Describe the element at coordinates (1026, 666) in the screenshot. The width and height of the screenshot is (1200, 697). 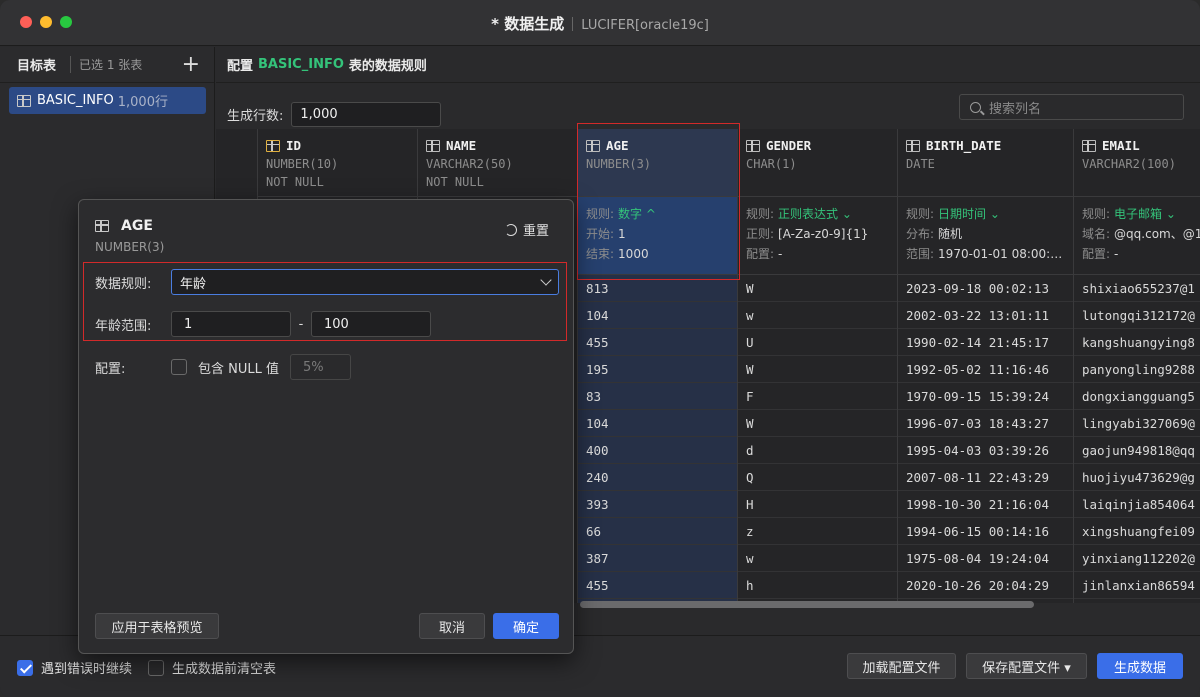
I see `save-config-button: 保存配置文件 ▾` at that location.